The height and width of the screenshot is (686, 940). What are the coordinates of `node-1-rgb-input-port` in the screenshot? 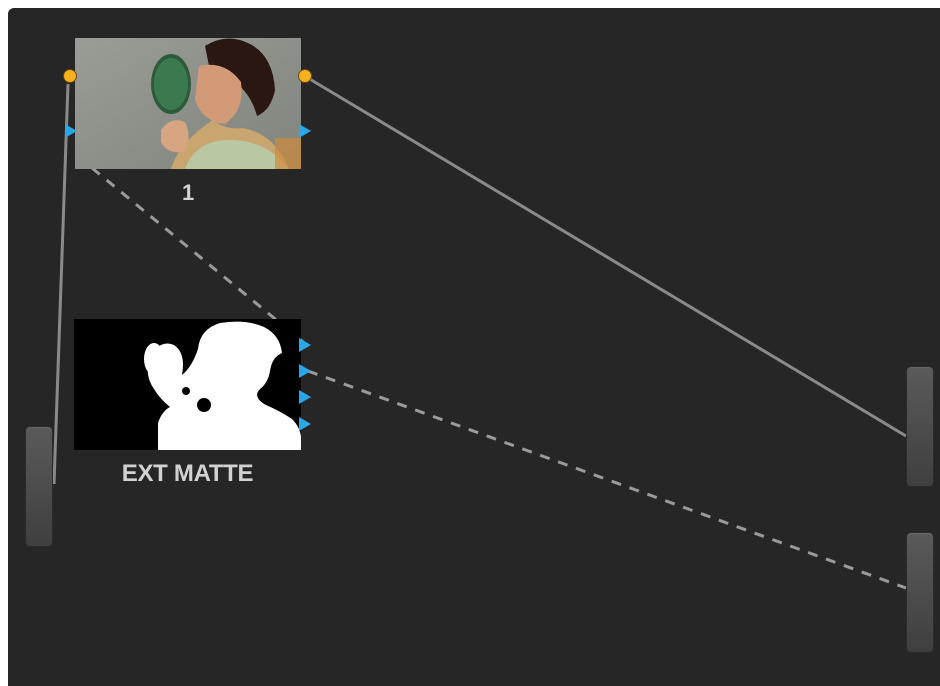 It's located at (71, 131).